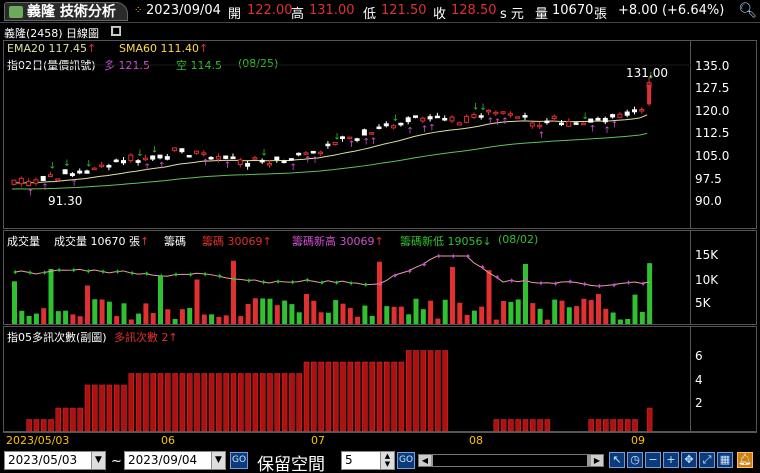 The width and height of the screenshot is (760, 473). I want to click on volume-tick: 15K, so click(707, 255).